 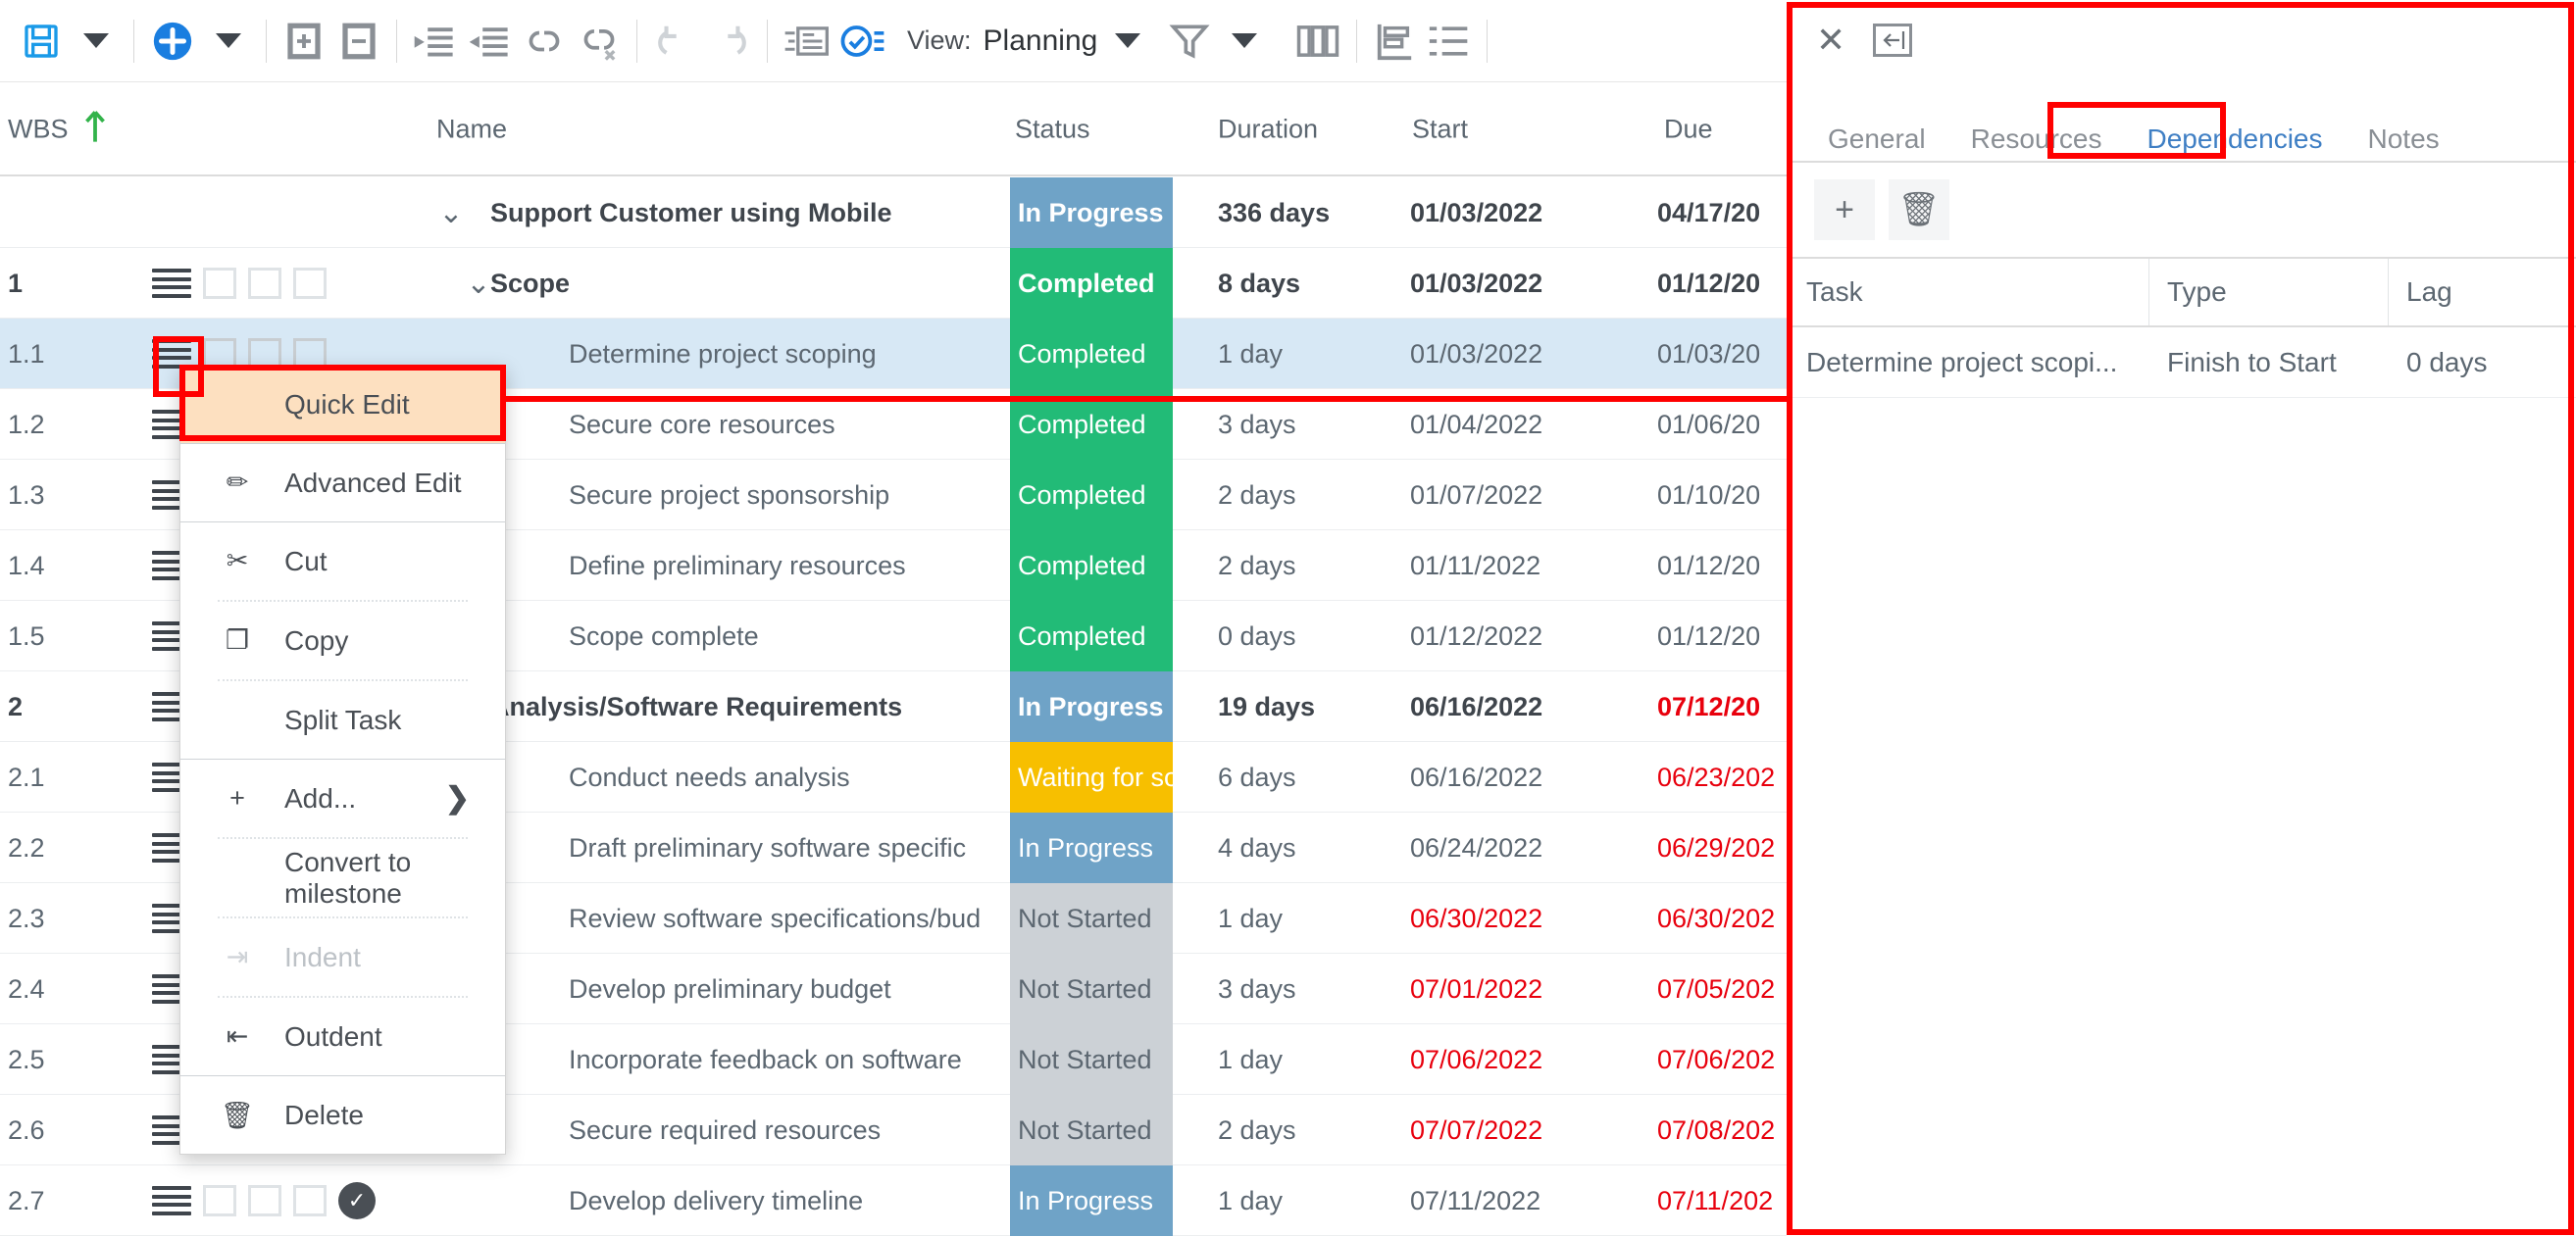 What do you see at coordinates (342, 1115) in the screenshot?
I see `menu-item-delete: 🗑 Delete` at bounding box center [342, 1115].